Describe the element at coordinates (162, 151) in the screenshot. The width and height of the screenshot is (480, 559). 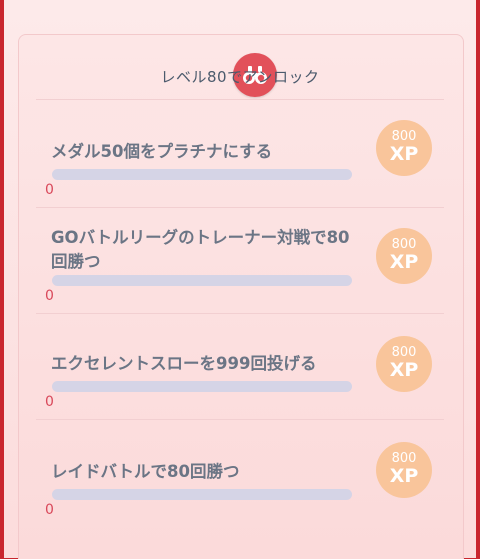
I see `task-label: メダル50個をプラチナにする` at that location.